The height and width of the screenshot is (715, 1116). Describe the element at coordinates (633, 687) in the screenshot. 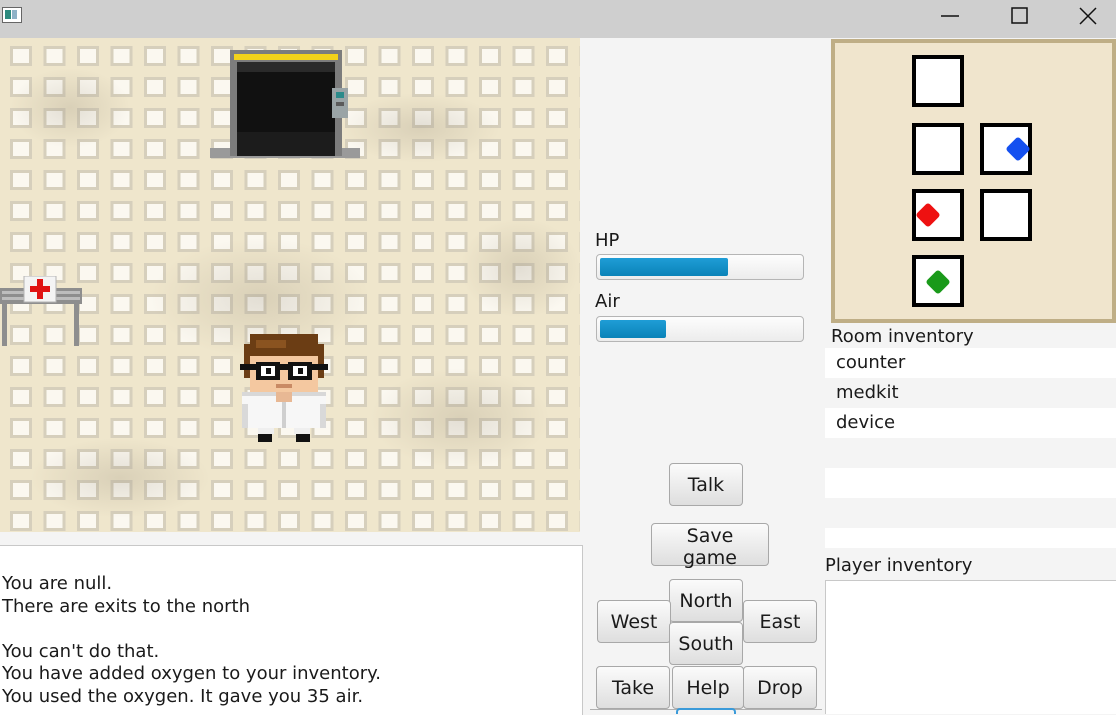

I see `take-button: Take` at that location.